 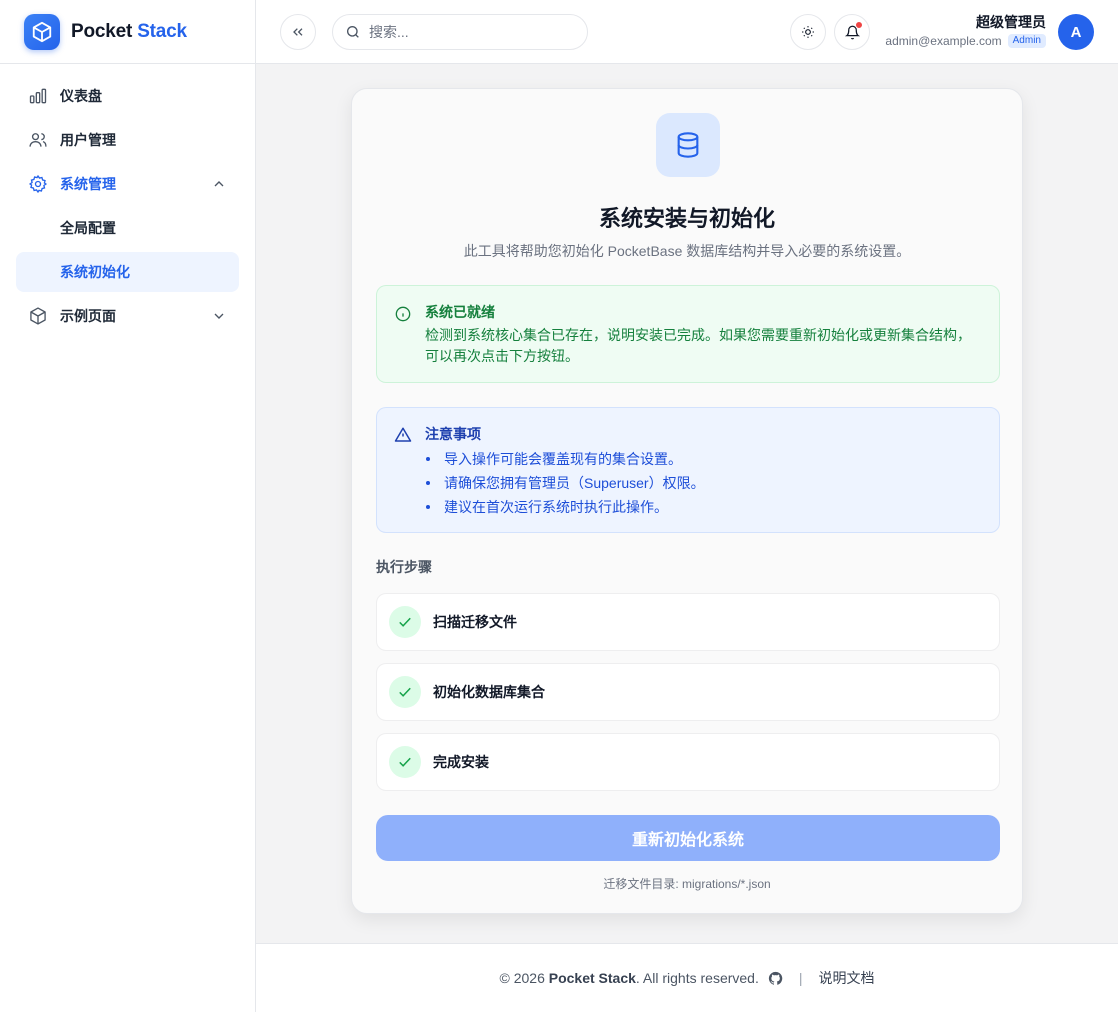 I want to click on status-alert-line: 检测到系统核心集合已存在，说明安装已完成。如果您需要重新初始化或更新集合结构，, so click(x=698, y=335).